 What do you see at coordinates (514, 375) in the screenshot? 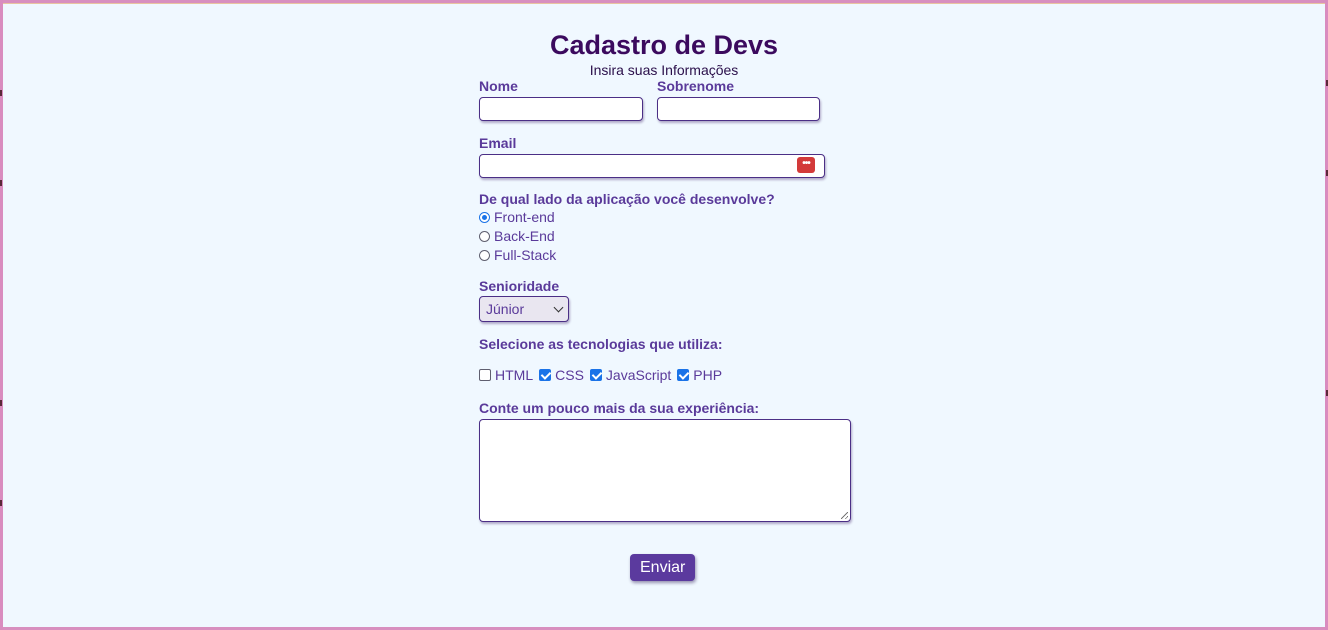
I see `checkbox-html-label: HTML` at bounding box center [514, 375].